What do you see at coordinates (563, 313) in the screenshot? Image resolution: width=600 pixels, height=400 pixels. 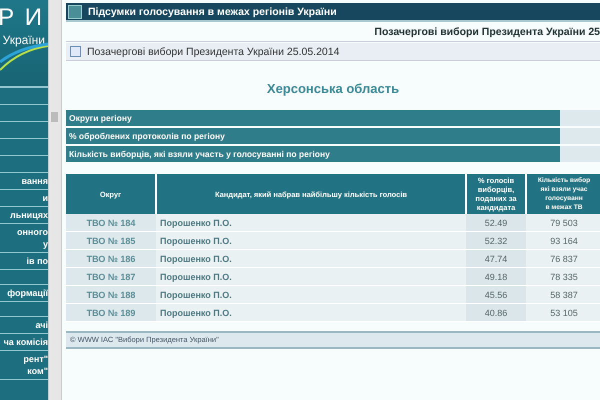 I see `table-cell: 53 105` at bounding box center [563, 313].